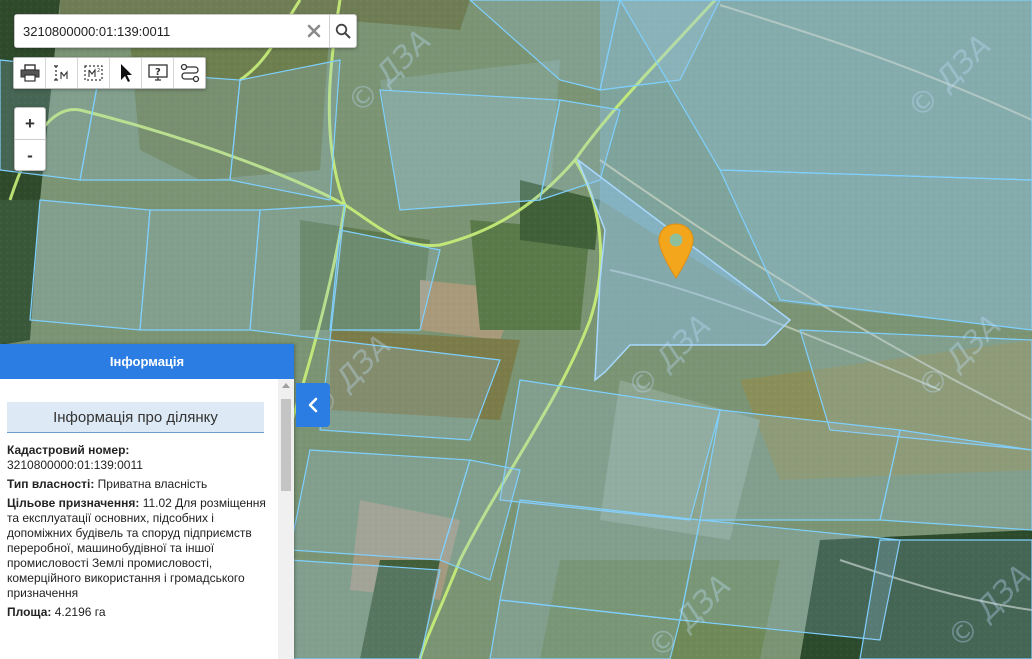 The width and height of the screenshot is (1032, 659). I want to click on ownership-label: Тип власності:, so click(51, 484).